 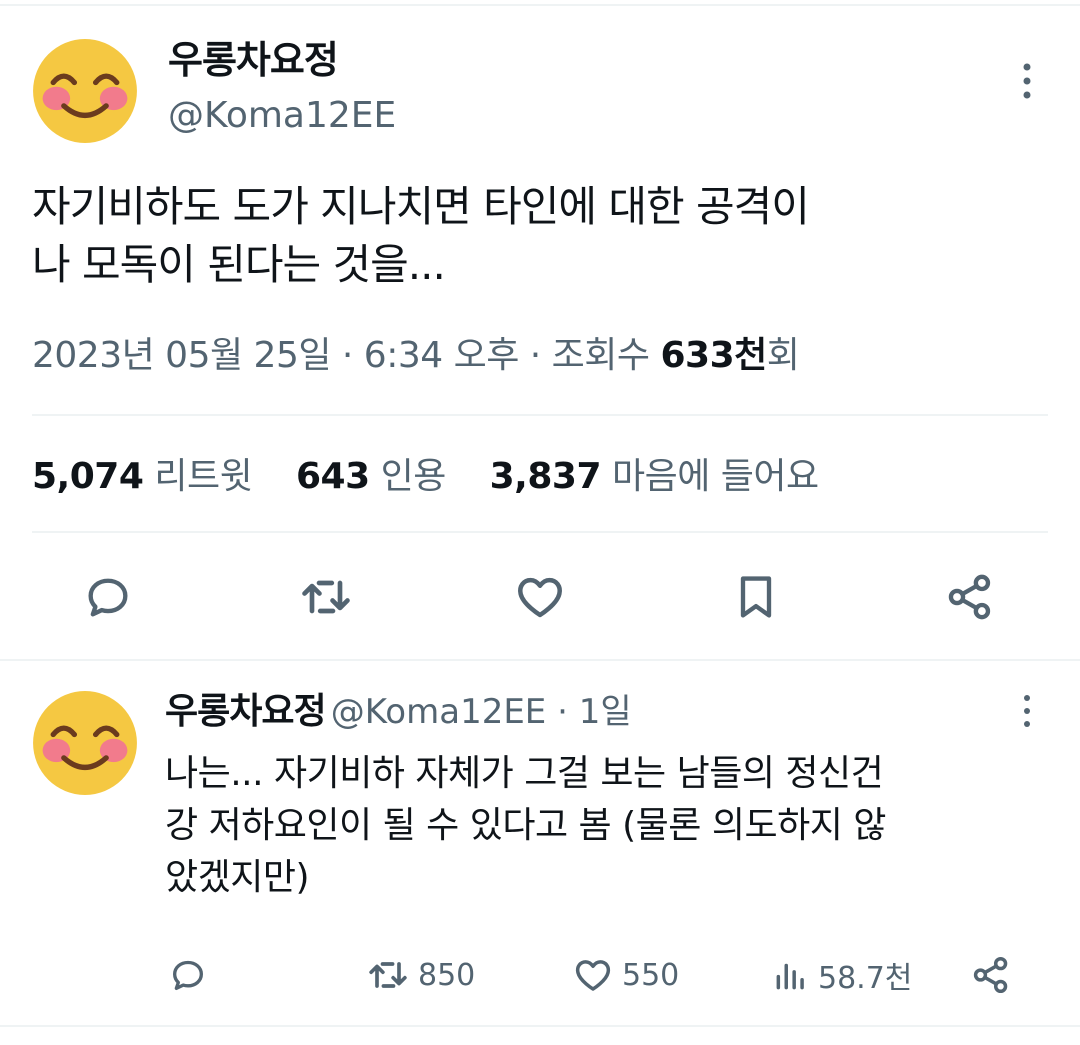 What do you see at coordinates (85, 91) in the screenshot?
I see `author-avatar` at bounding box center [85, 91].